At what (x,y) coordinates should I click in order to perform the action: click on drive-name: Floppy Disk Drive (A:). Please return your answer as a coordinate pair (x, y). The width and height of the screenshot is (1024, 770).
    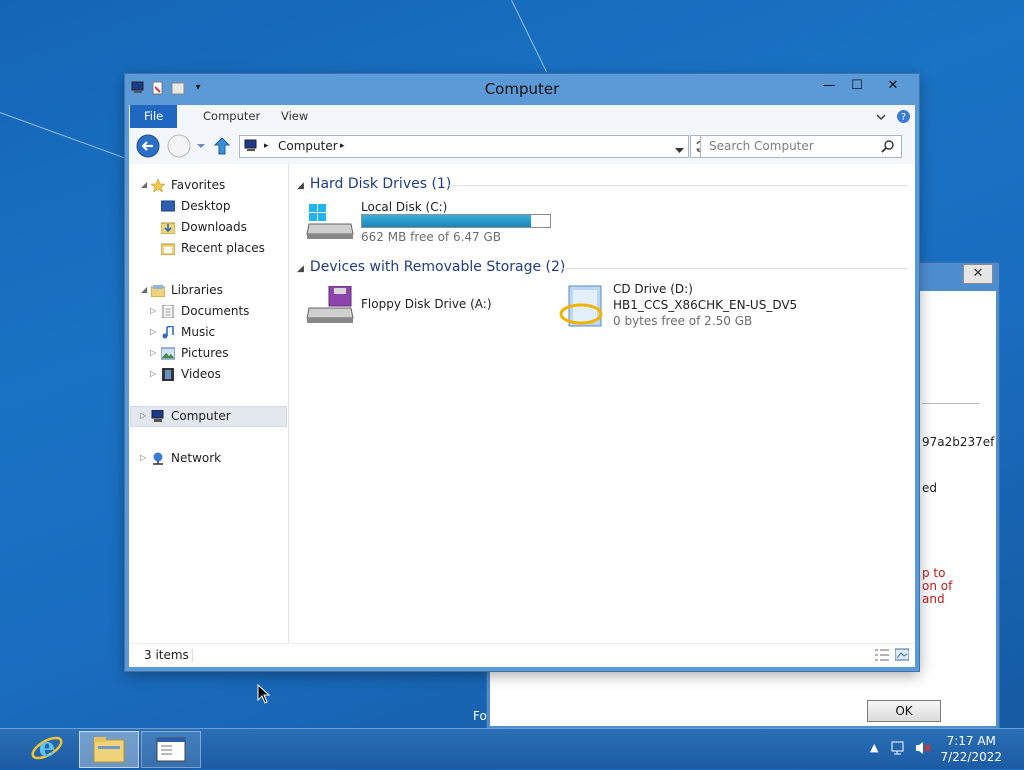
    Looking at the image, I should click on (426, 304).